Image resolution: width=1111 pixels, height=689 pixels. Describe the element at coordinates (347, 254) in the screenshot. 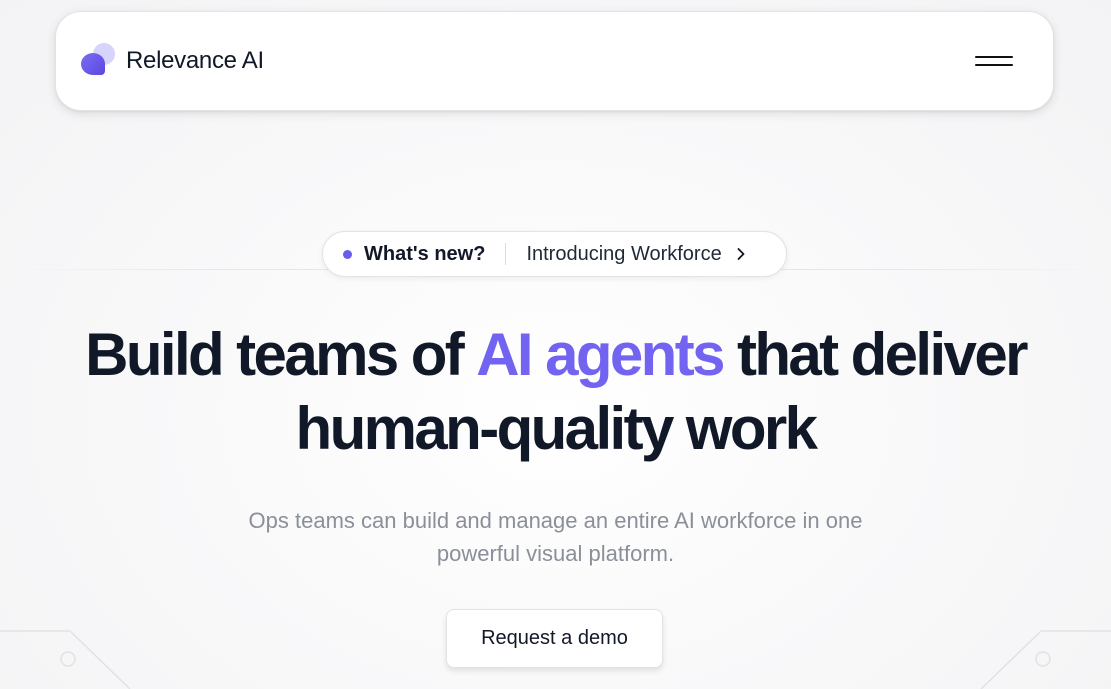

I see `status-dot-icon` at that location.